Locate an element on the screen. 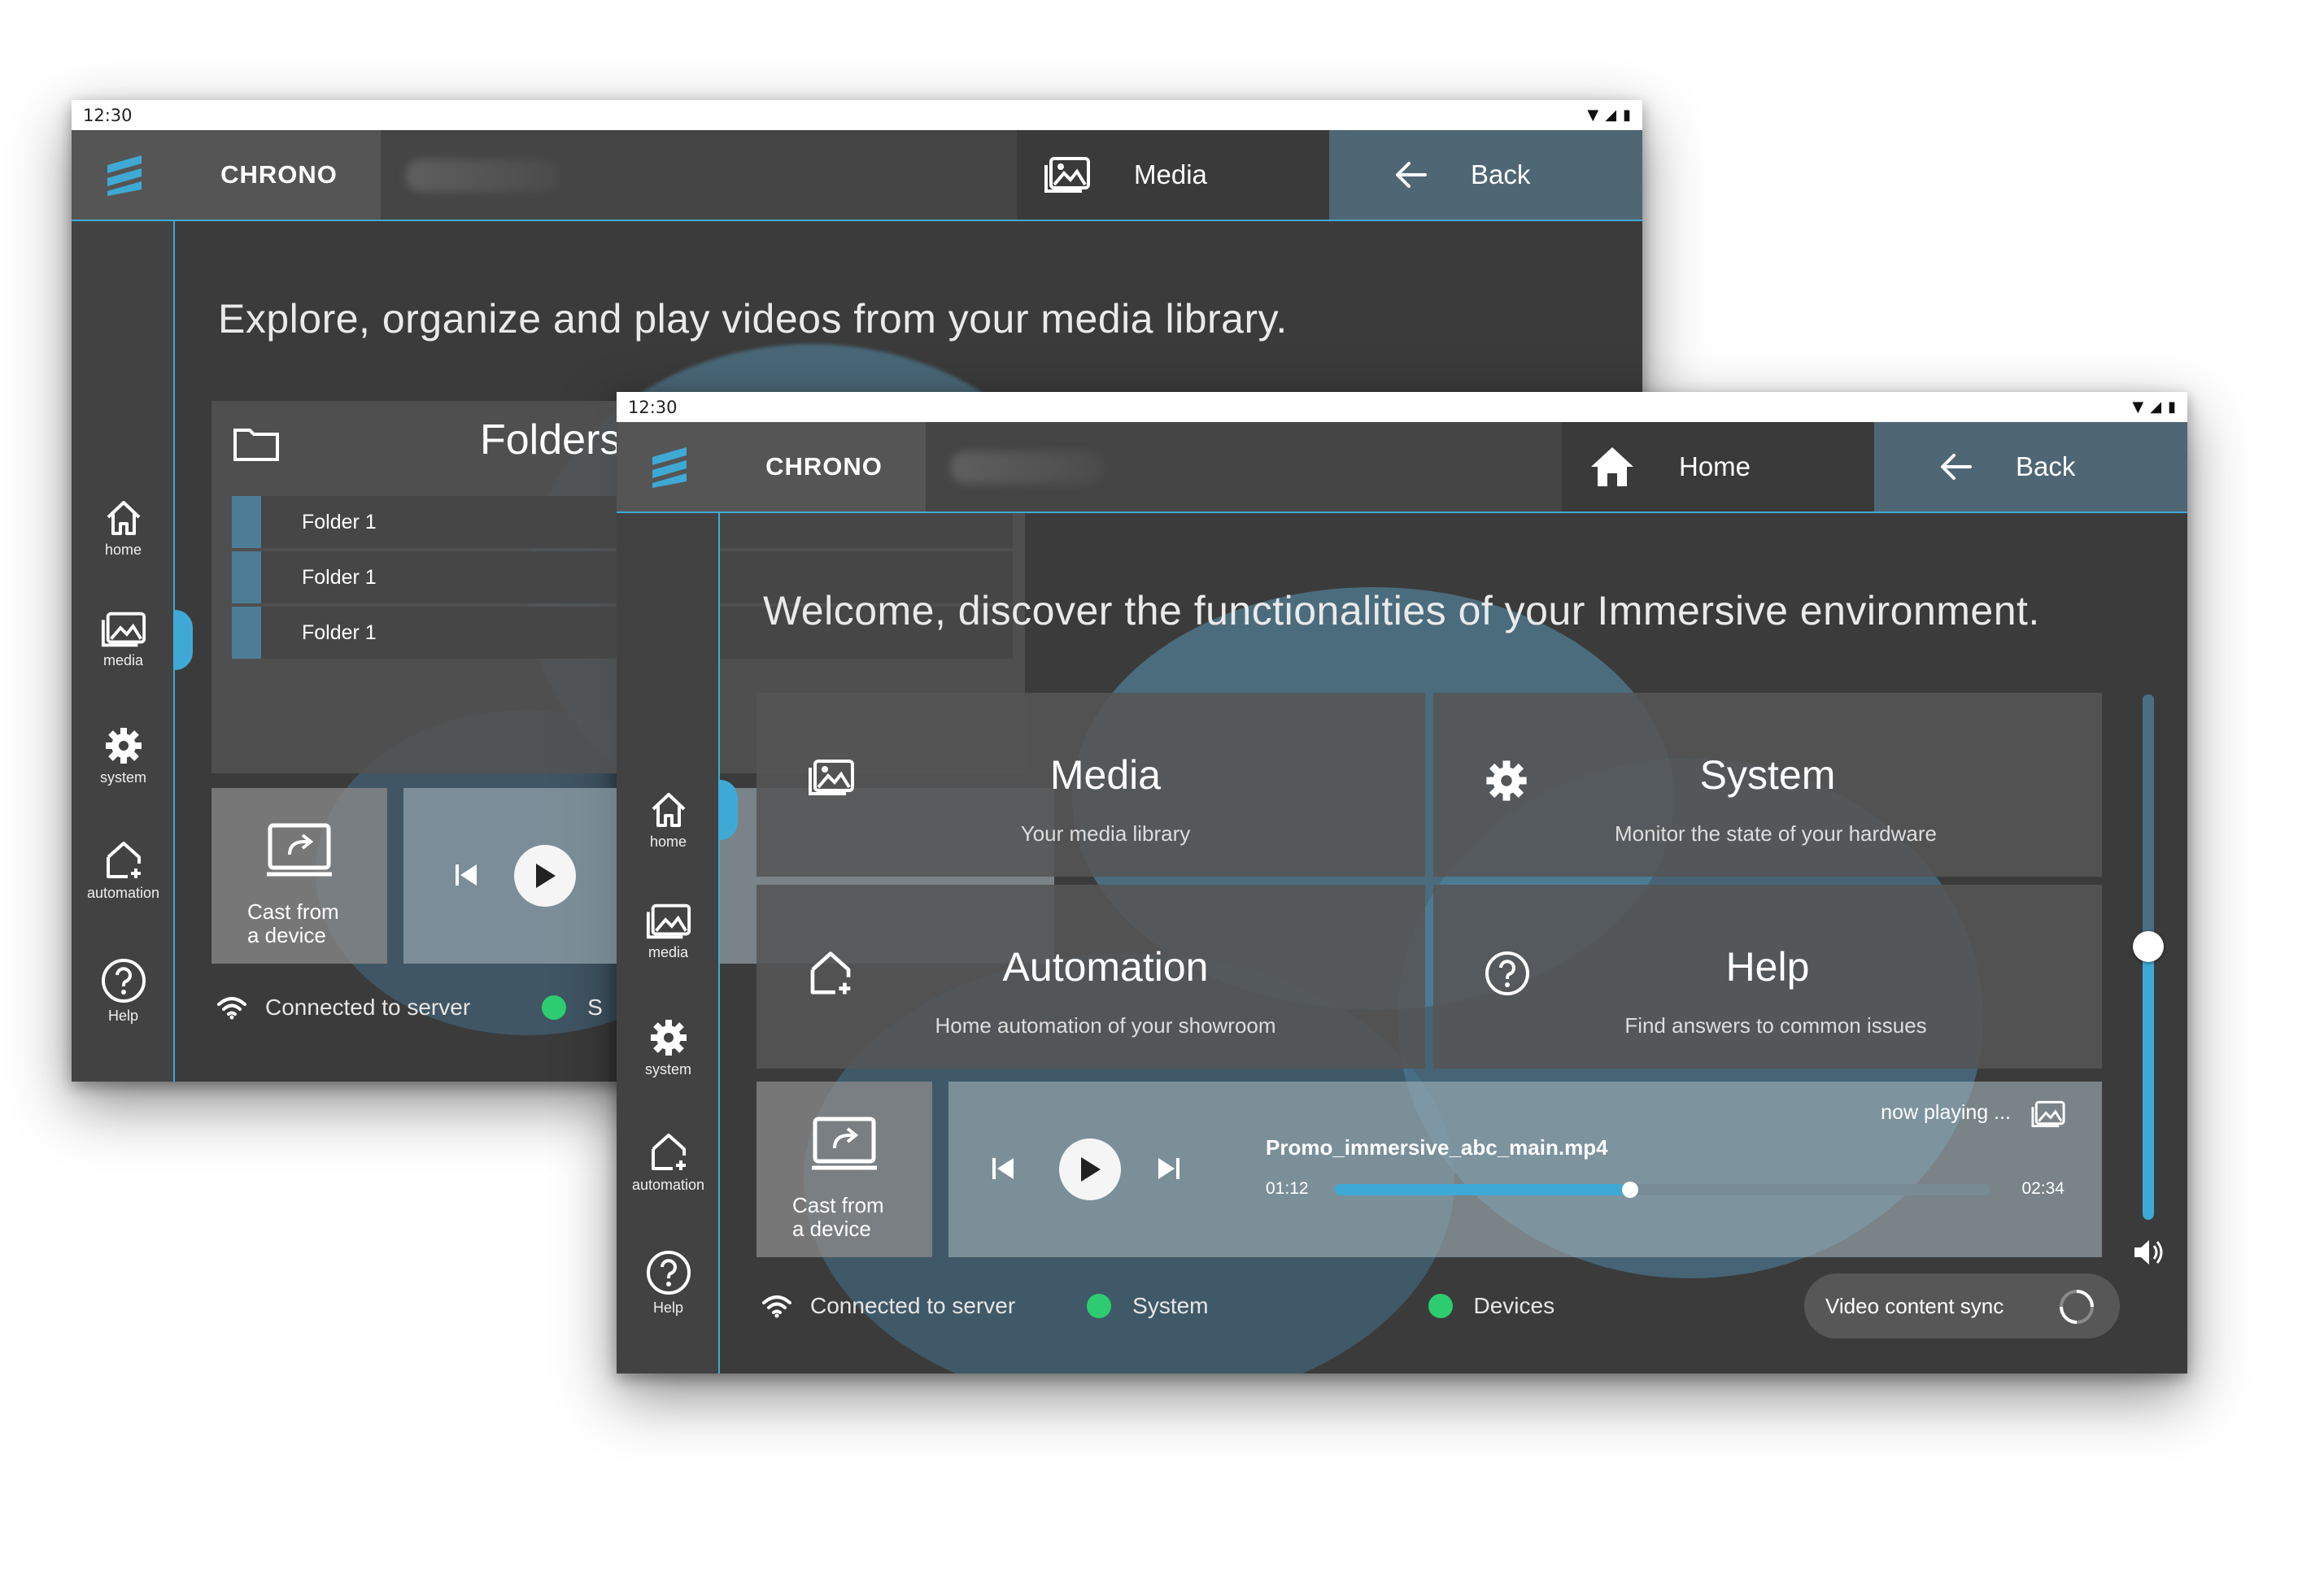 The width and height of the screenshot is (2324, 1589). volume-remaining is located at coordinates (2149, 820).